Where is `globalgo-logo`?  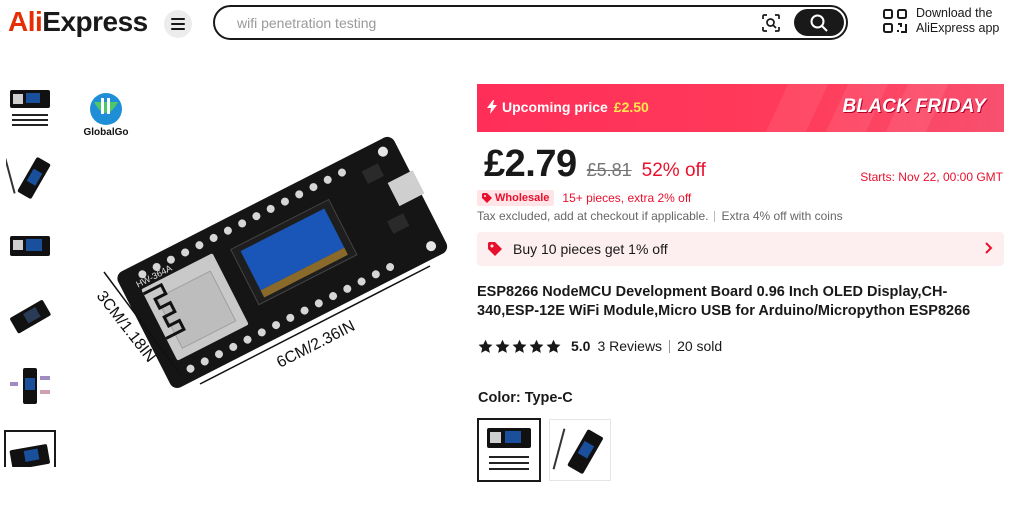
globalgo-logo is located at coordinates (106, 109).